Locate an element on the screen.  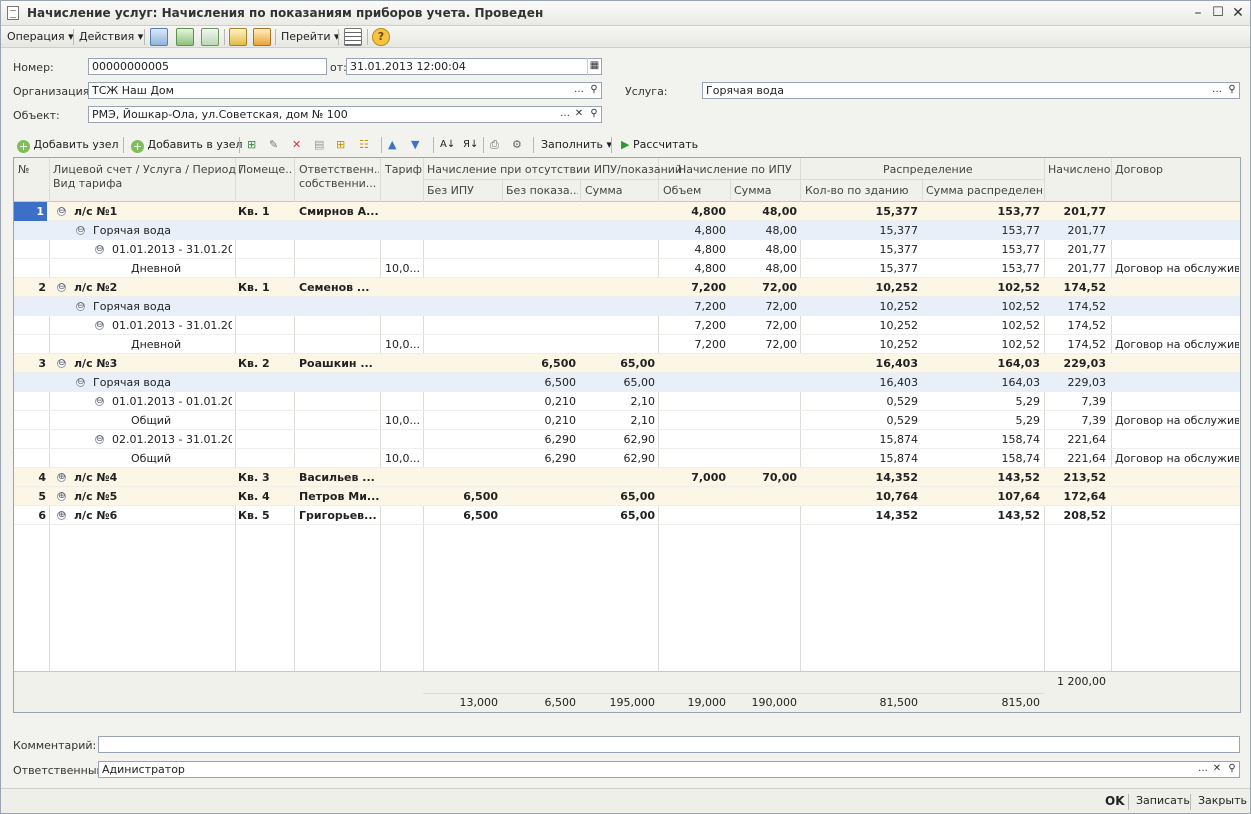
responsible-field: Адиниcтратор is located at coordinates (669, 769).